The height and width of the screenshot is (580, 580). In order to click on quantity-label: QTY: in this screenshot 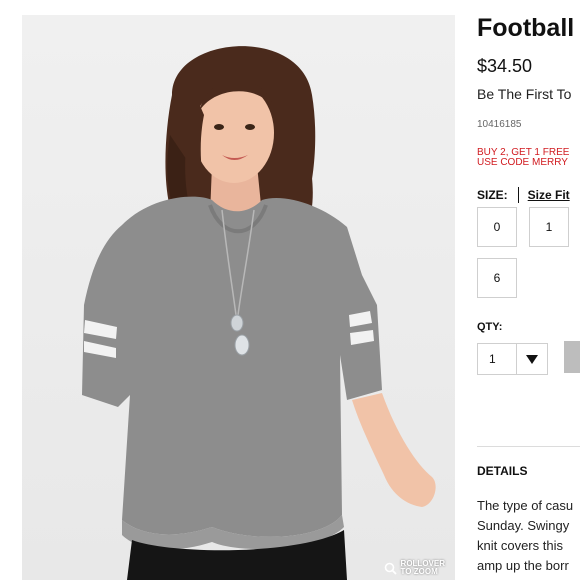, I will do `click(490, 327)`.